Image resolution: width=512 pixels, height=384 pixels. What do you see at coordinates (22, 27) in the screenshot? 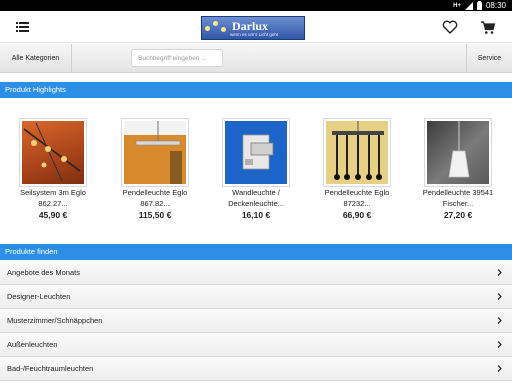
I see `menu-icon` at bounding box center [22, 27].